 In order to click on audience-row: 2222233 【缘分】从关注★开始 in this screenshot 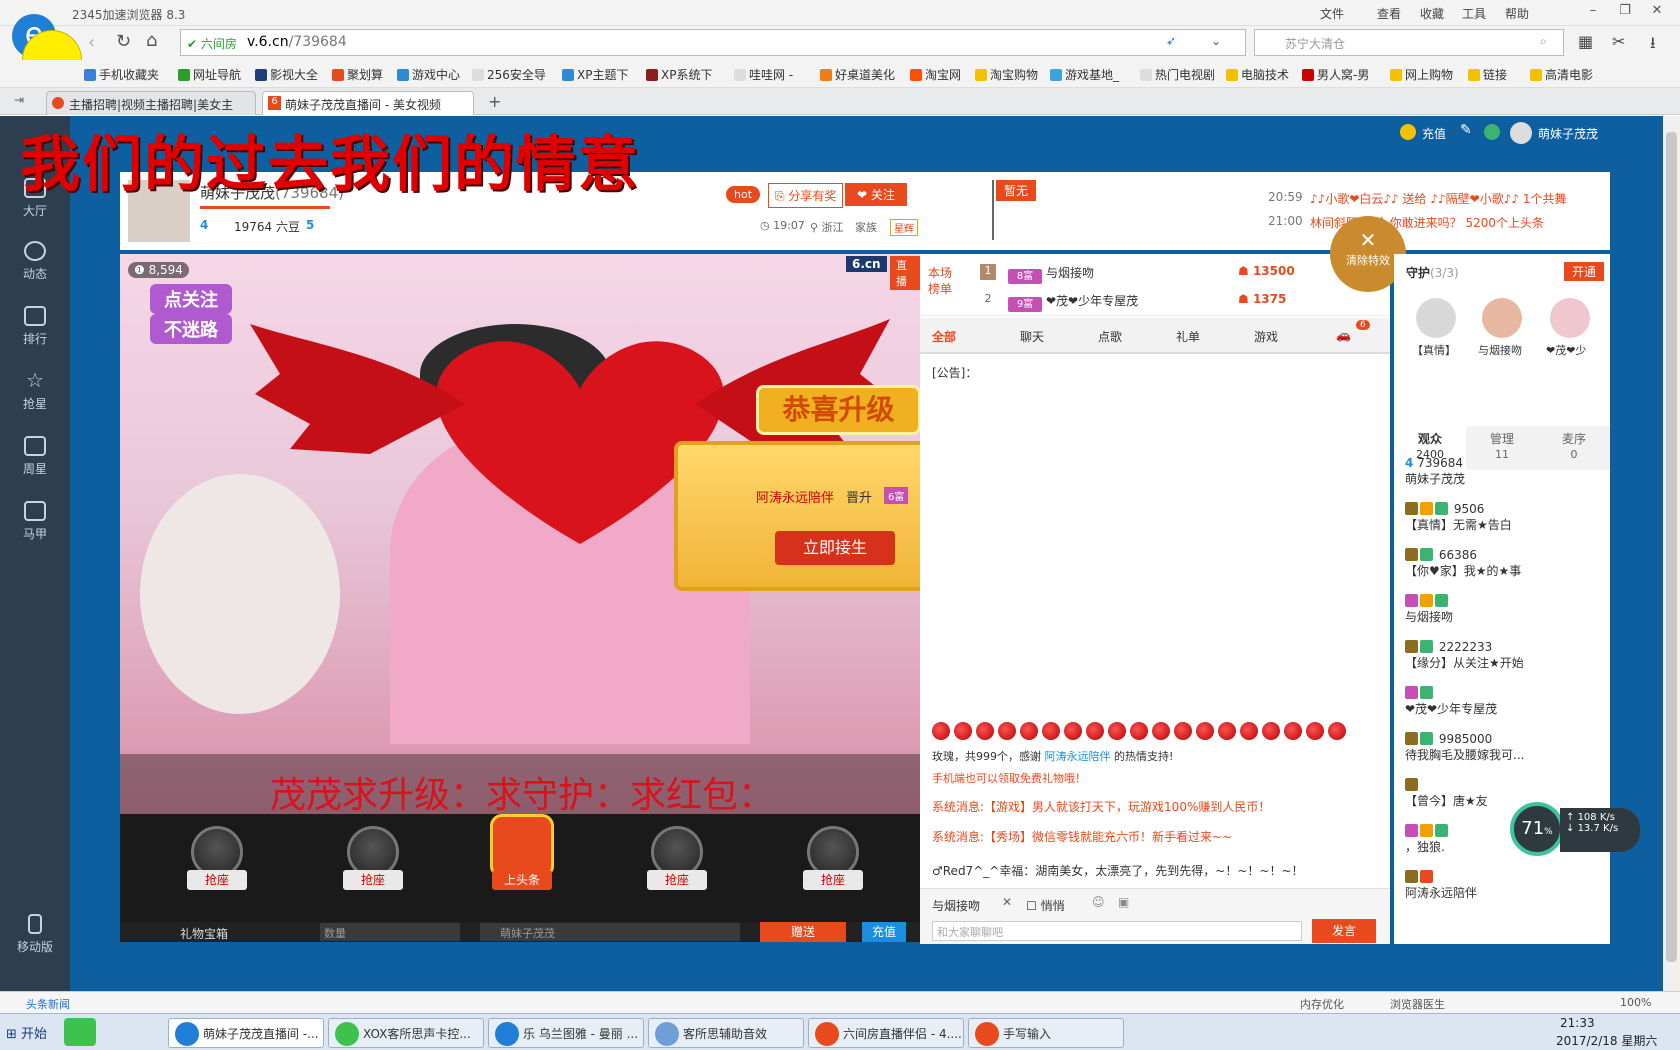, I will do `click(1505, 655)`.